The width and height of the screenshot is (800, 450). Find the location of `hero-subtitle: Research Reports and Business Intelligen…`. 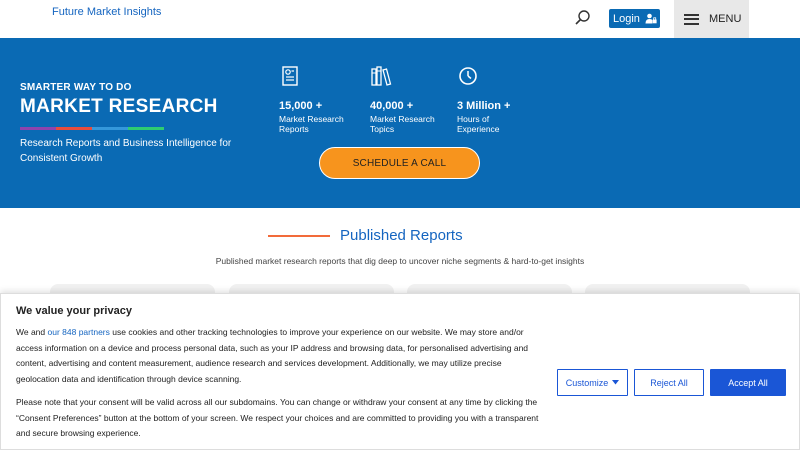

hero-subtitle: Research Reports and Business Intelligen… is located at coordinates (126, 151).